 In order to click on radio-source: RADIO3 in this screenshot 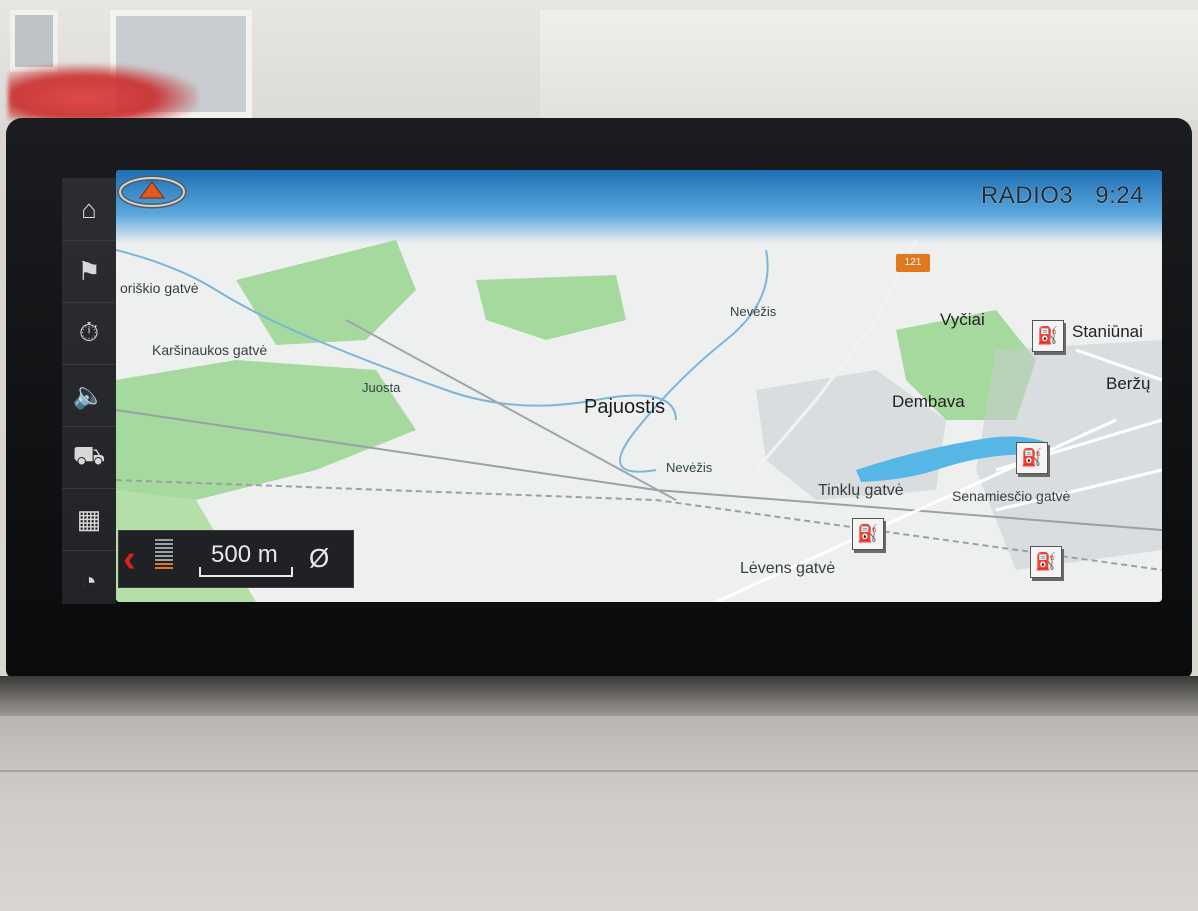, I will do `click(1027, 195)`.